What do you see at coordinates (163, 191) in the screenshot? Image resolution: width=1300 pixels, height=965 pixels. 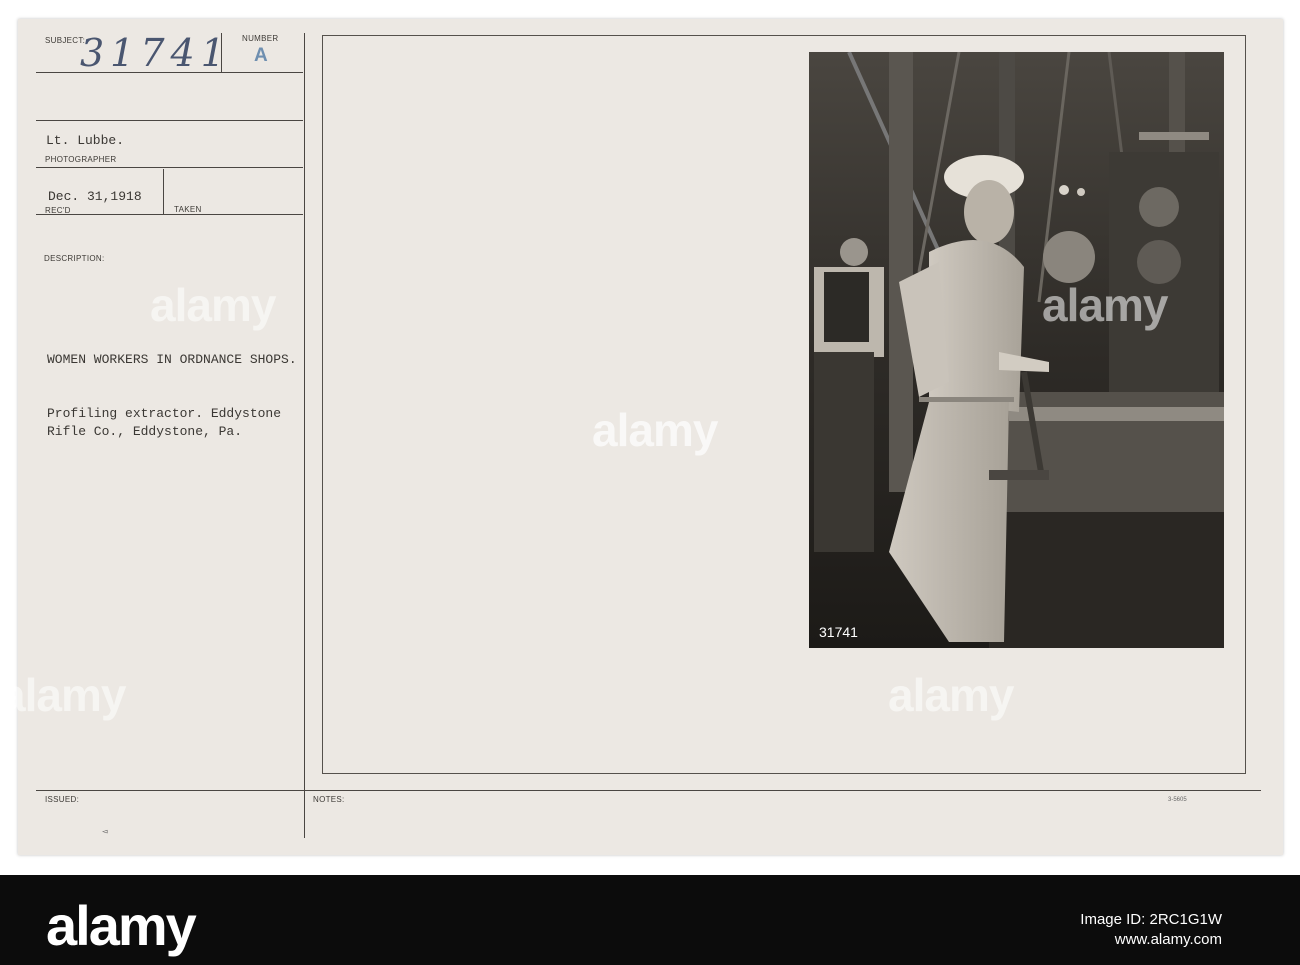 I see `rule-date-divider` at bounding box center [163, 191].